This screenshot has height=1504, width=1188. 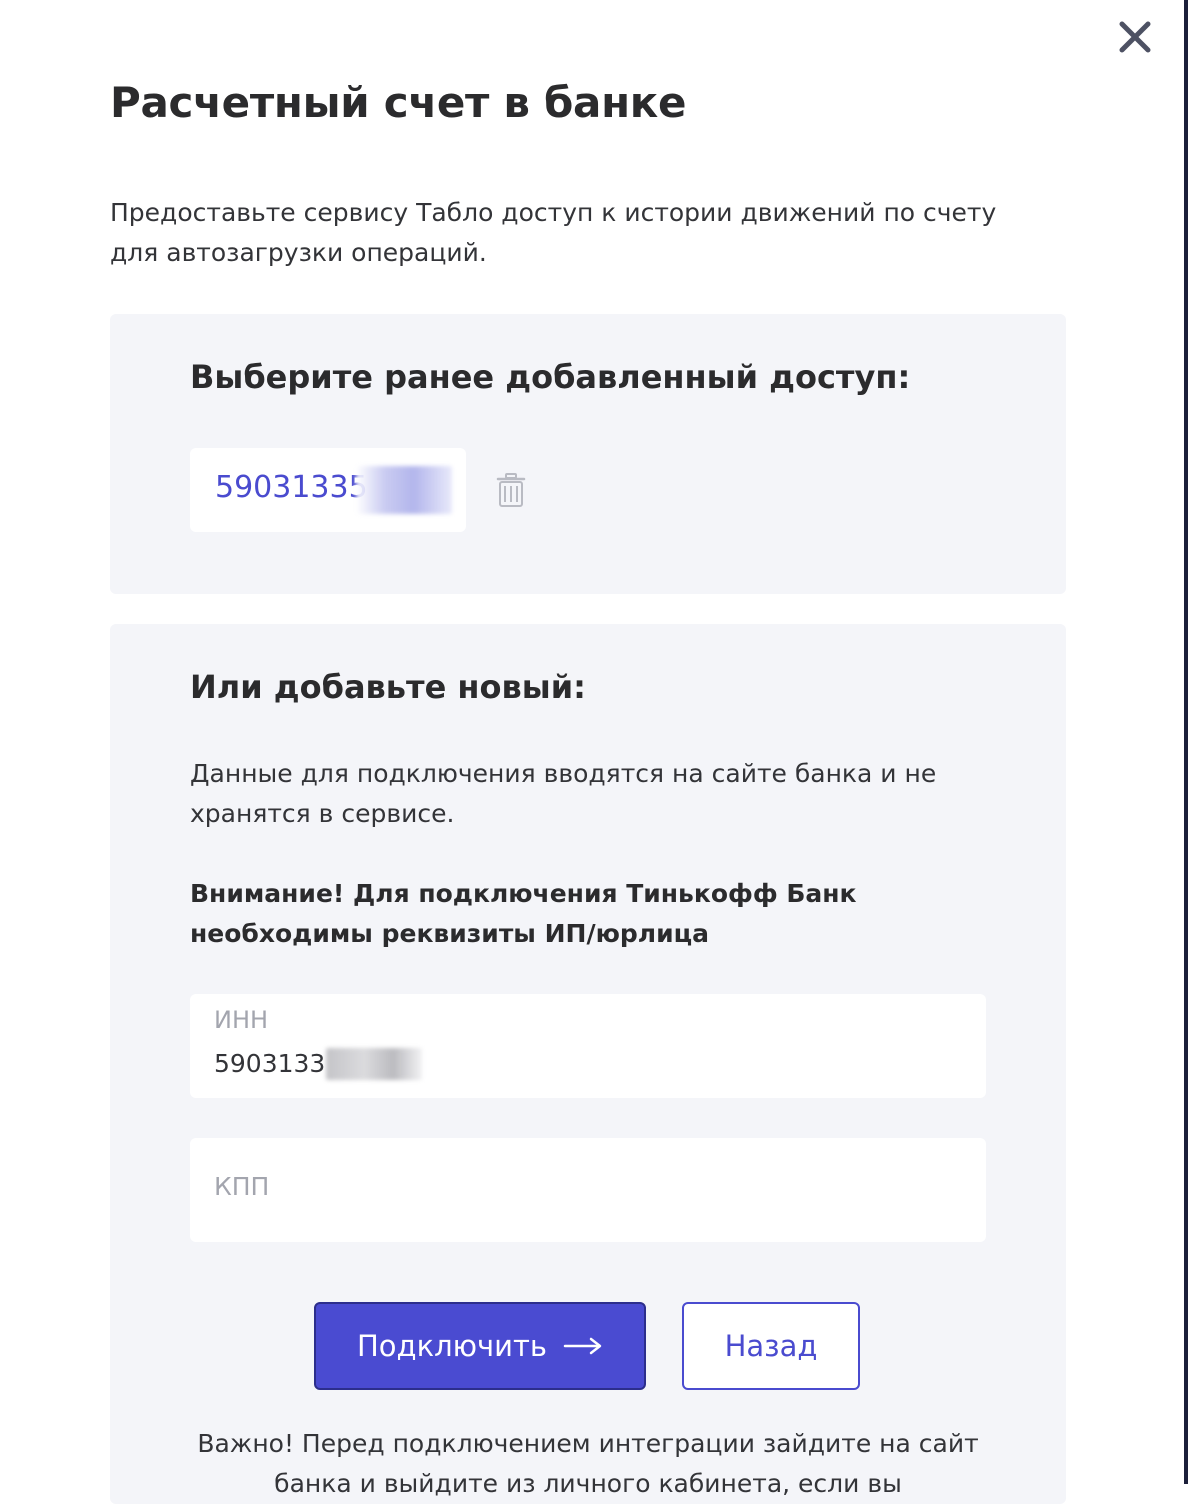 What do you see at coordinates (398, 102) in the screenshot?
I see `modal-title: Расчетный счет в банке` at bounding box center [398, 102].